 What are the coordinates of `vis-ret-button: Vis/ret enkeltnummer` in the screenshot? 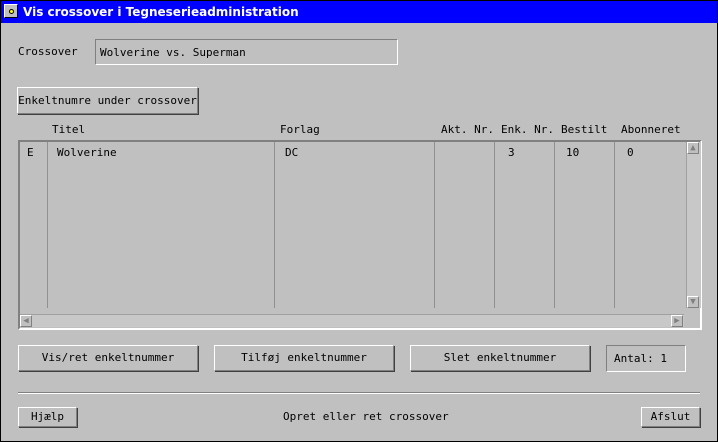 It's located at (108, 358).